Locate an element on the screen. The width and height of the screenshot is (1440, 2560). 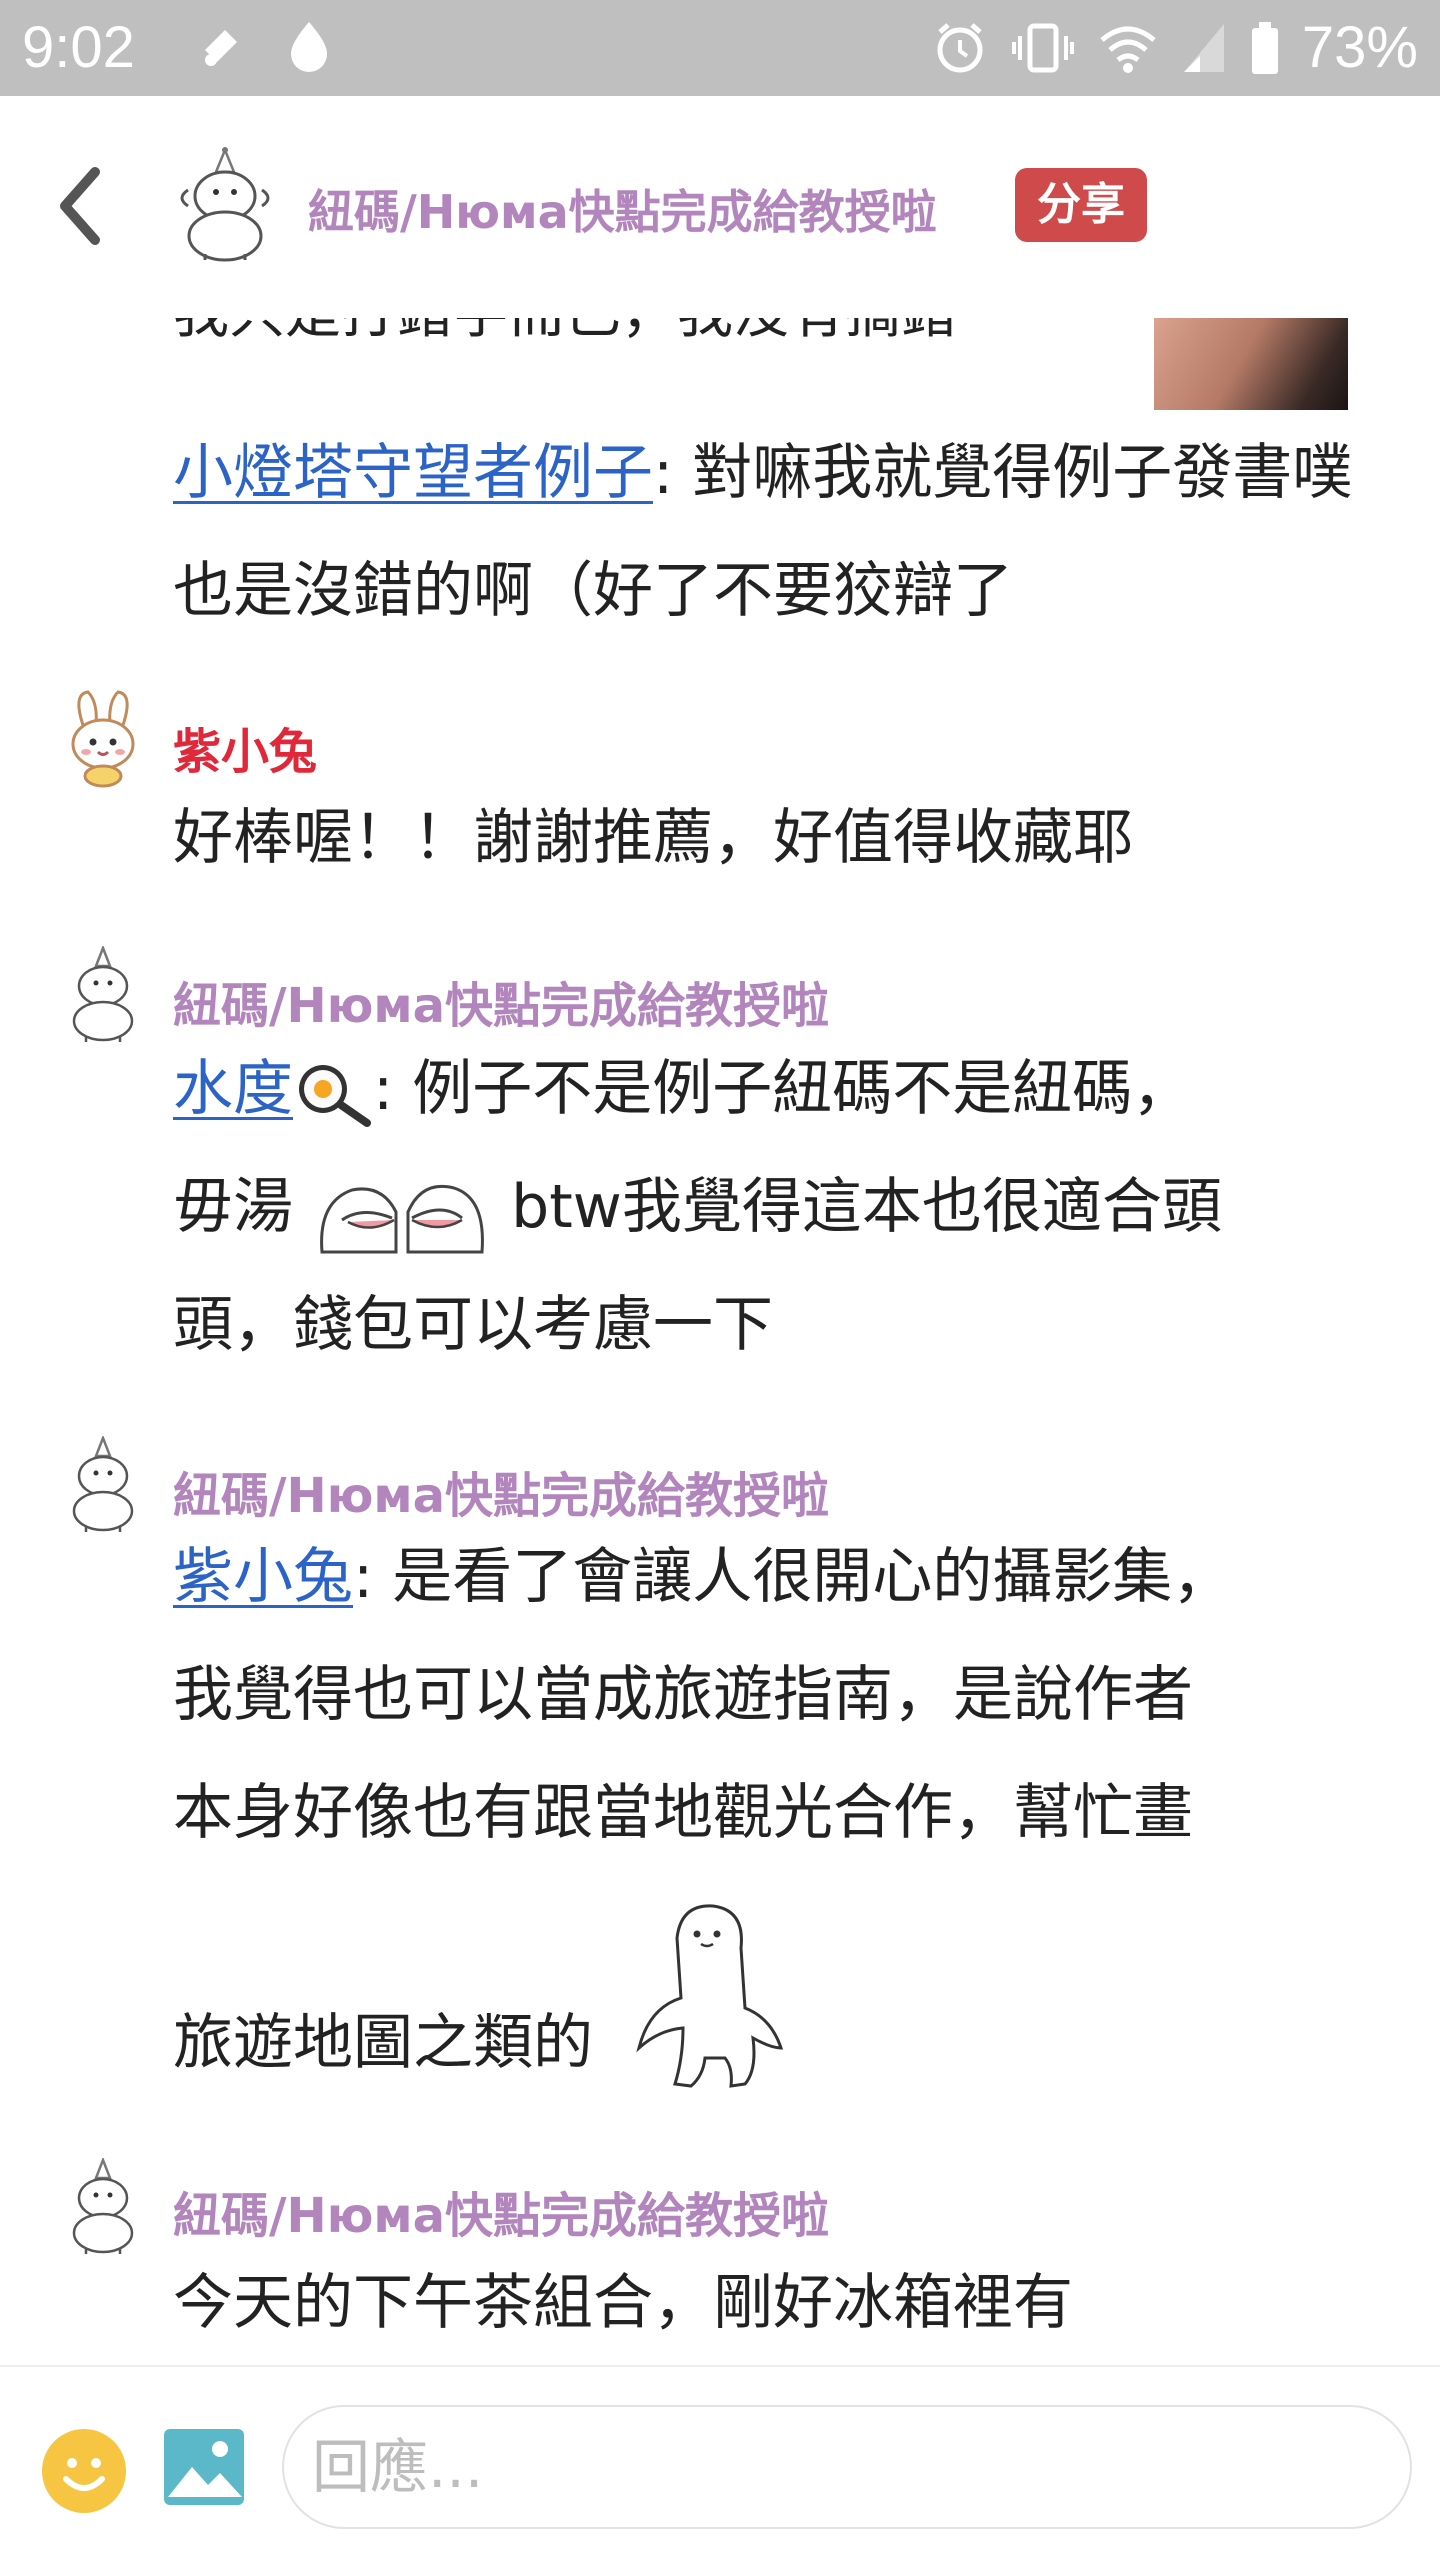
battery-percentage: 73% is located at coordinates (1359, 47).